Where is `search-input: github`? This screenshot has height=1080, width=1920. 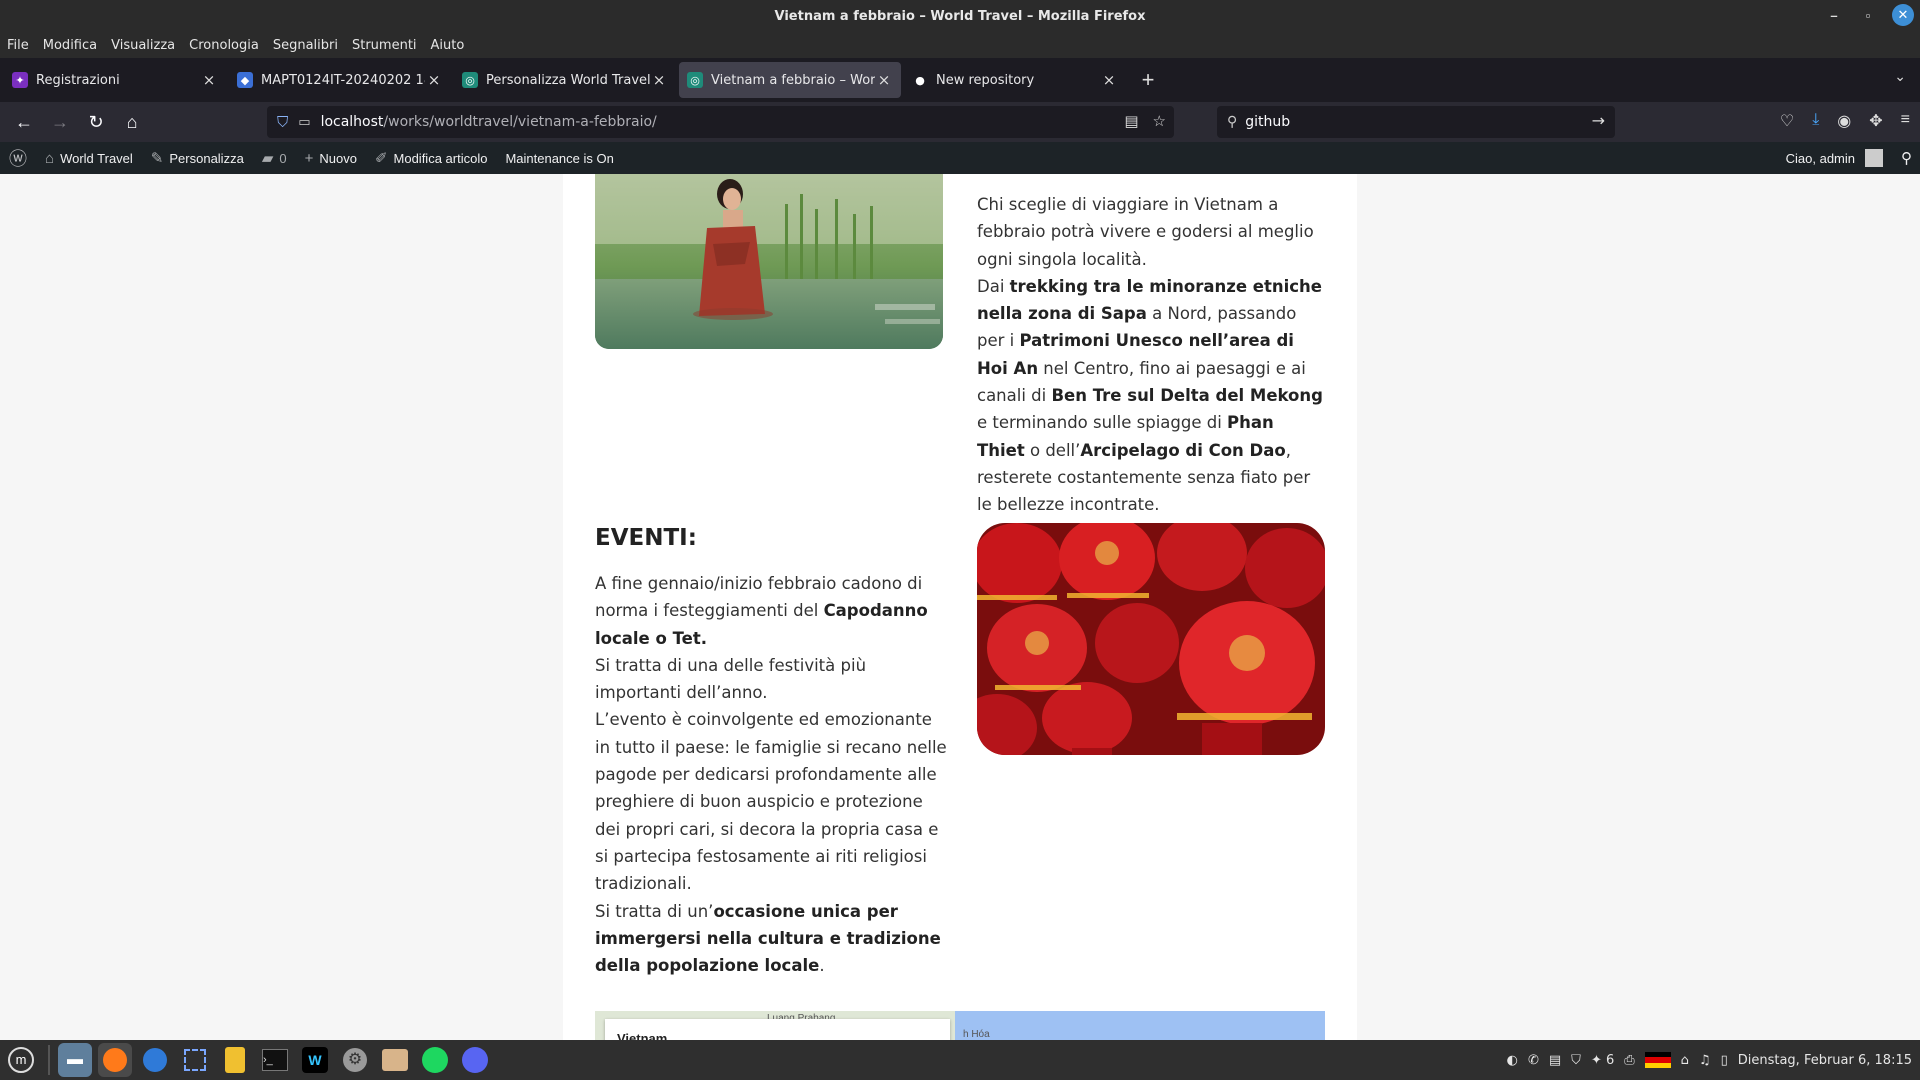
search-input: github is located at coordinates (1267, 122).